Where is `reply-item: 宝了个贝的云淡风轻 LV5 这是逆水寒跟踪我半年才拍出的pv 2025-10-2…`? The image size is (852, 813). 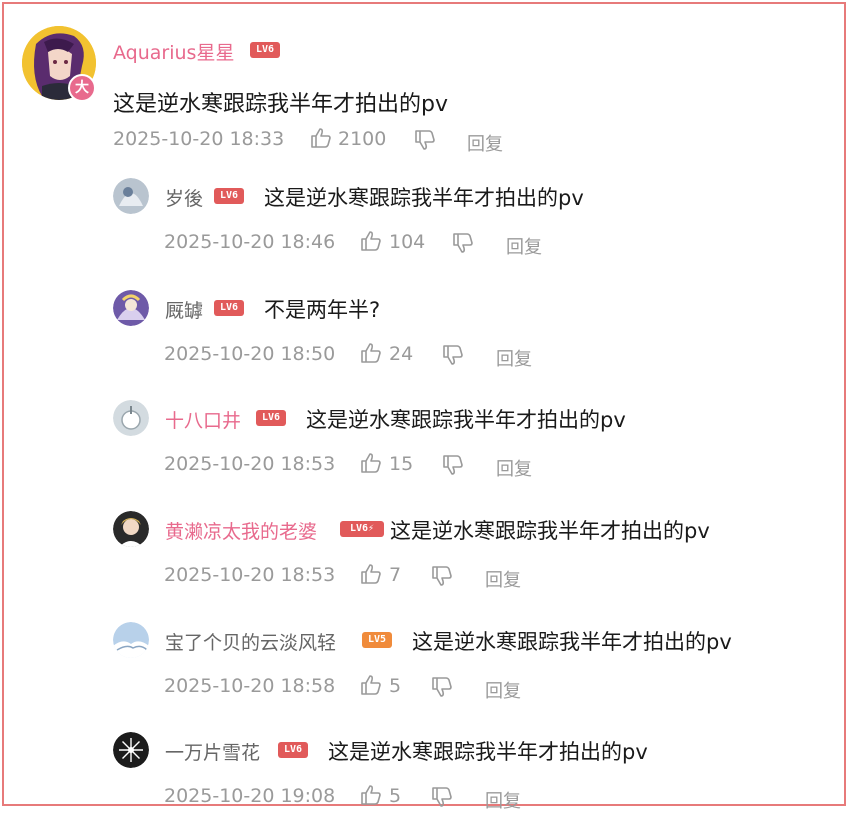 reply-item: 宝了个贝的云淡风轻 LV5 这是逆水寒跟踪我半年才拍出的pv 2025-10-2… is located at coordinates (426, 664).